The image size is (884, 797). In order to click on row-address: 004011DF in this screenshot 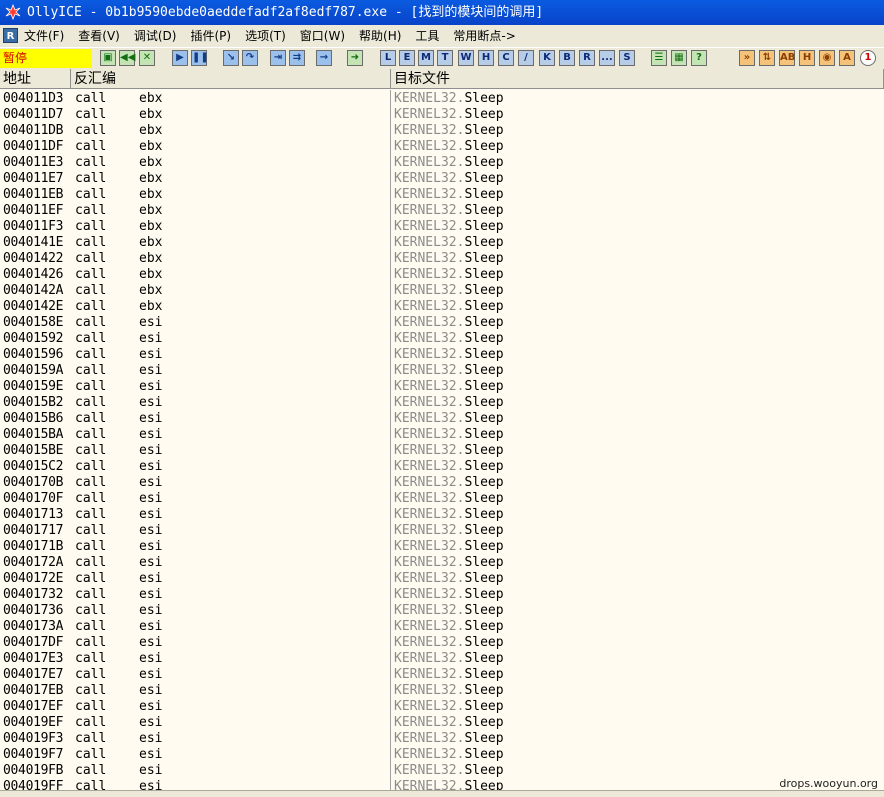, I will do `click(33, 146)`.